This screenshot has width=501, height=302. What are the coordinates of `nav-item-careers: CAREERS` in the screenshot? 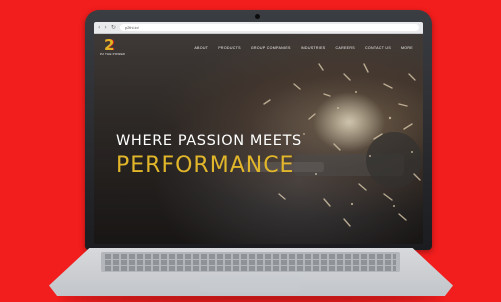 It's located at (345, 48).